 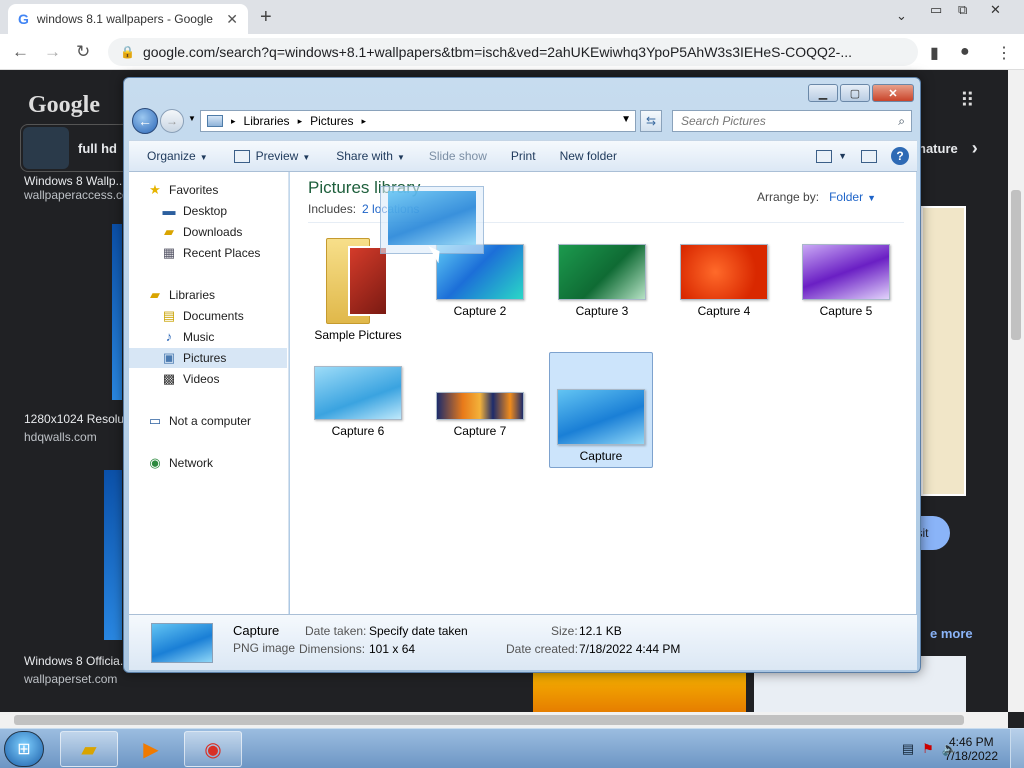 What do you see at coordinates (370, 156) in the screenshot?
I see `share-with-button: Share with ▼` at bounding box center [370, 156].